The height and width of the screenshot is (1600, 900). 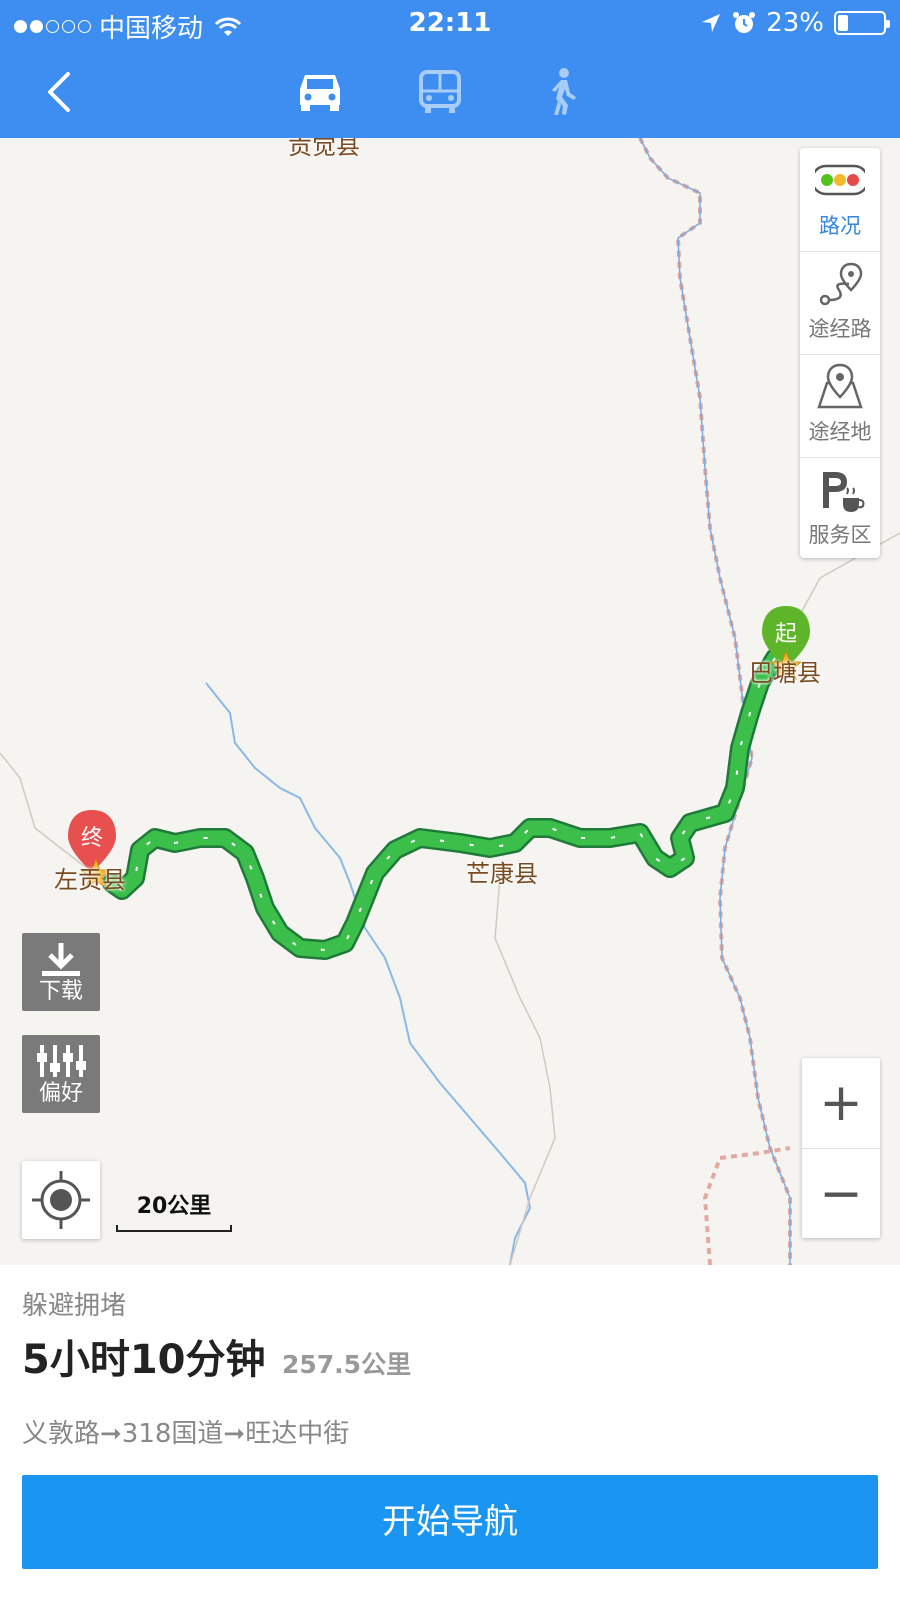 I want to click on service-area-button: 服务区, so click(x=840, y=509).